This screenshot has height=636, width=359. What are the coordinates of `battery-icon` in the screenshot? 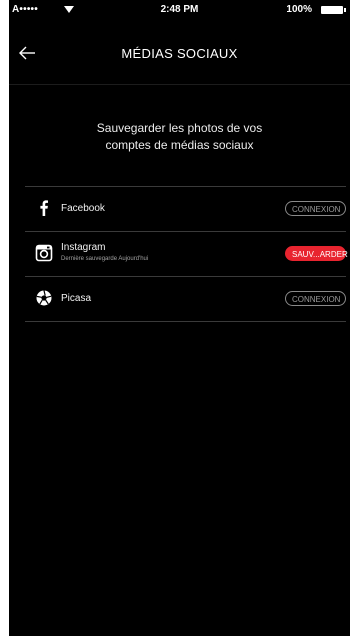 It's located at (333, 10).